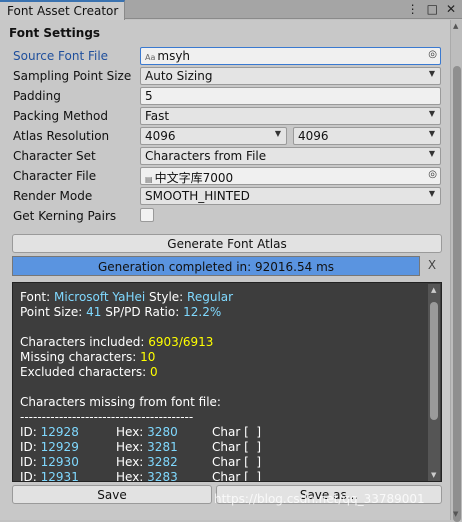 Image resolution: width=462 pixels, height=522 pixels. I want to click on character-file-label: Character File, so click(55, 176).